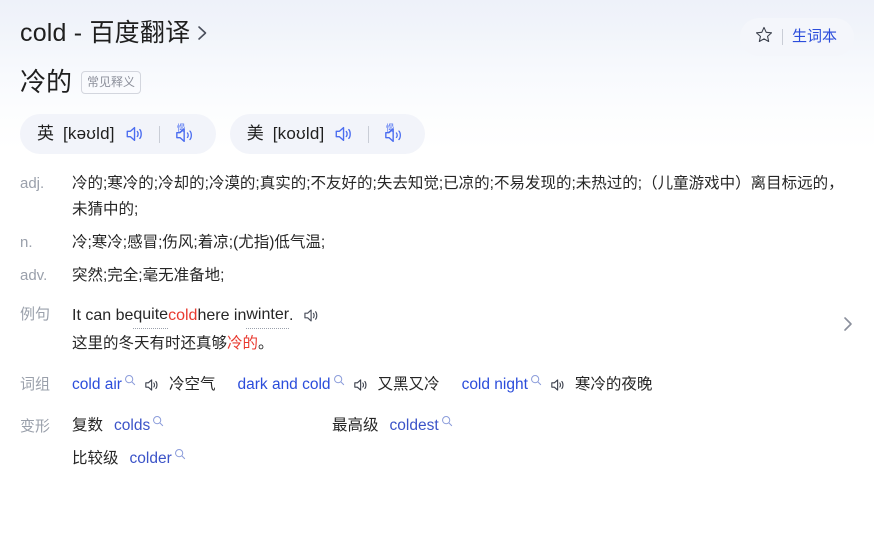 The height and width of the screenshot is (537, 874). Describe the element at coordinates (593, 426) in the screenshot. I see `word-form-superlative: 最高级 coldest` at that location.